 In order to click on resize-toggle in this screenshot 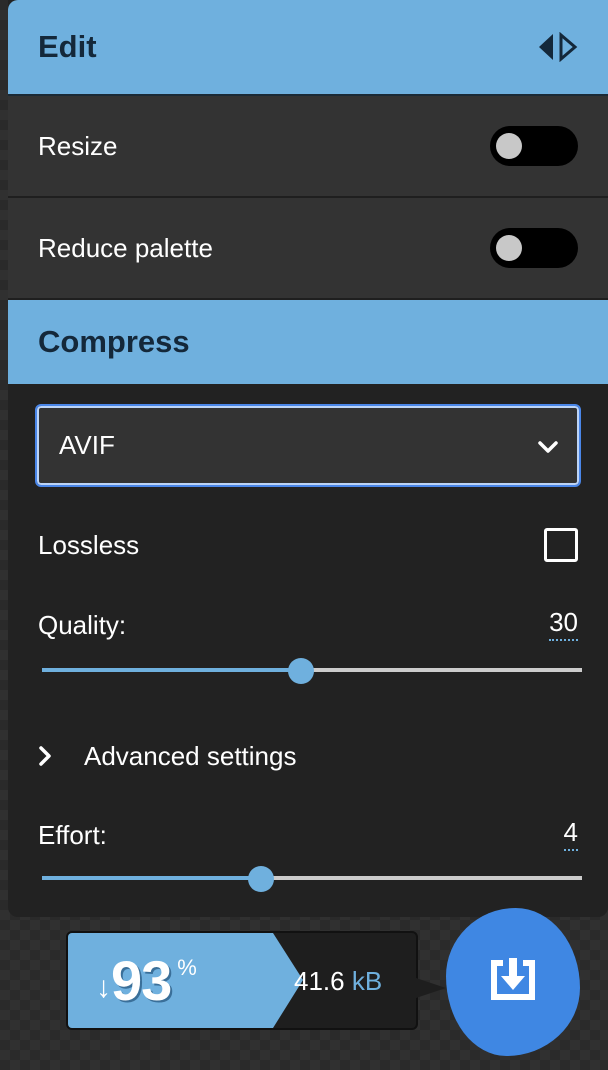, I will do `click(534, 146)`.